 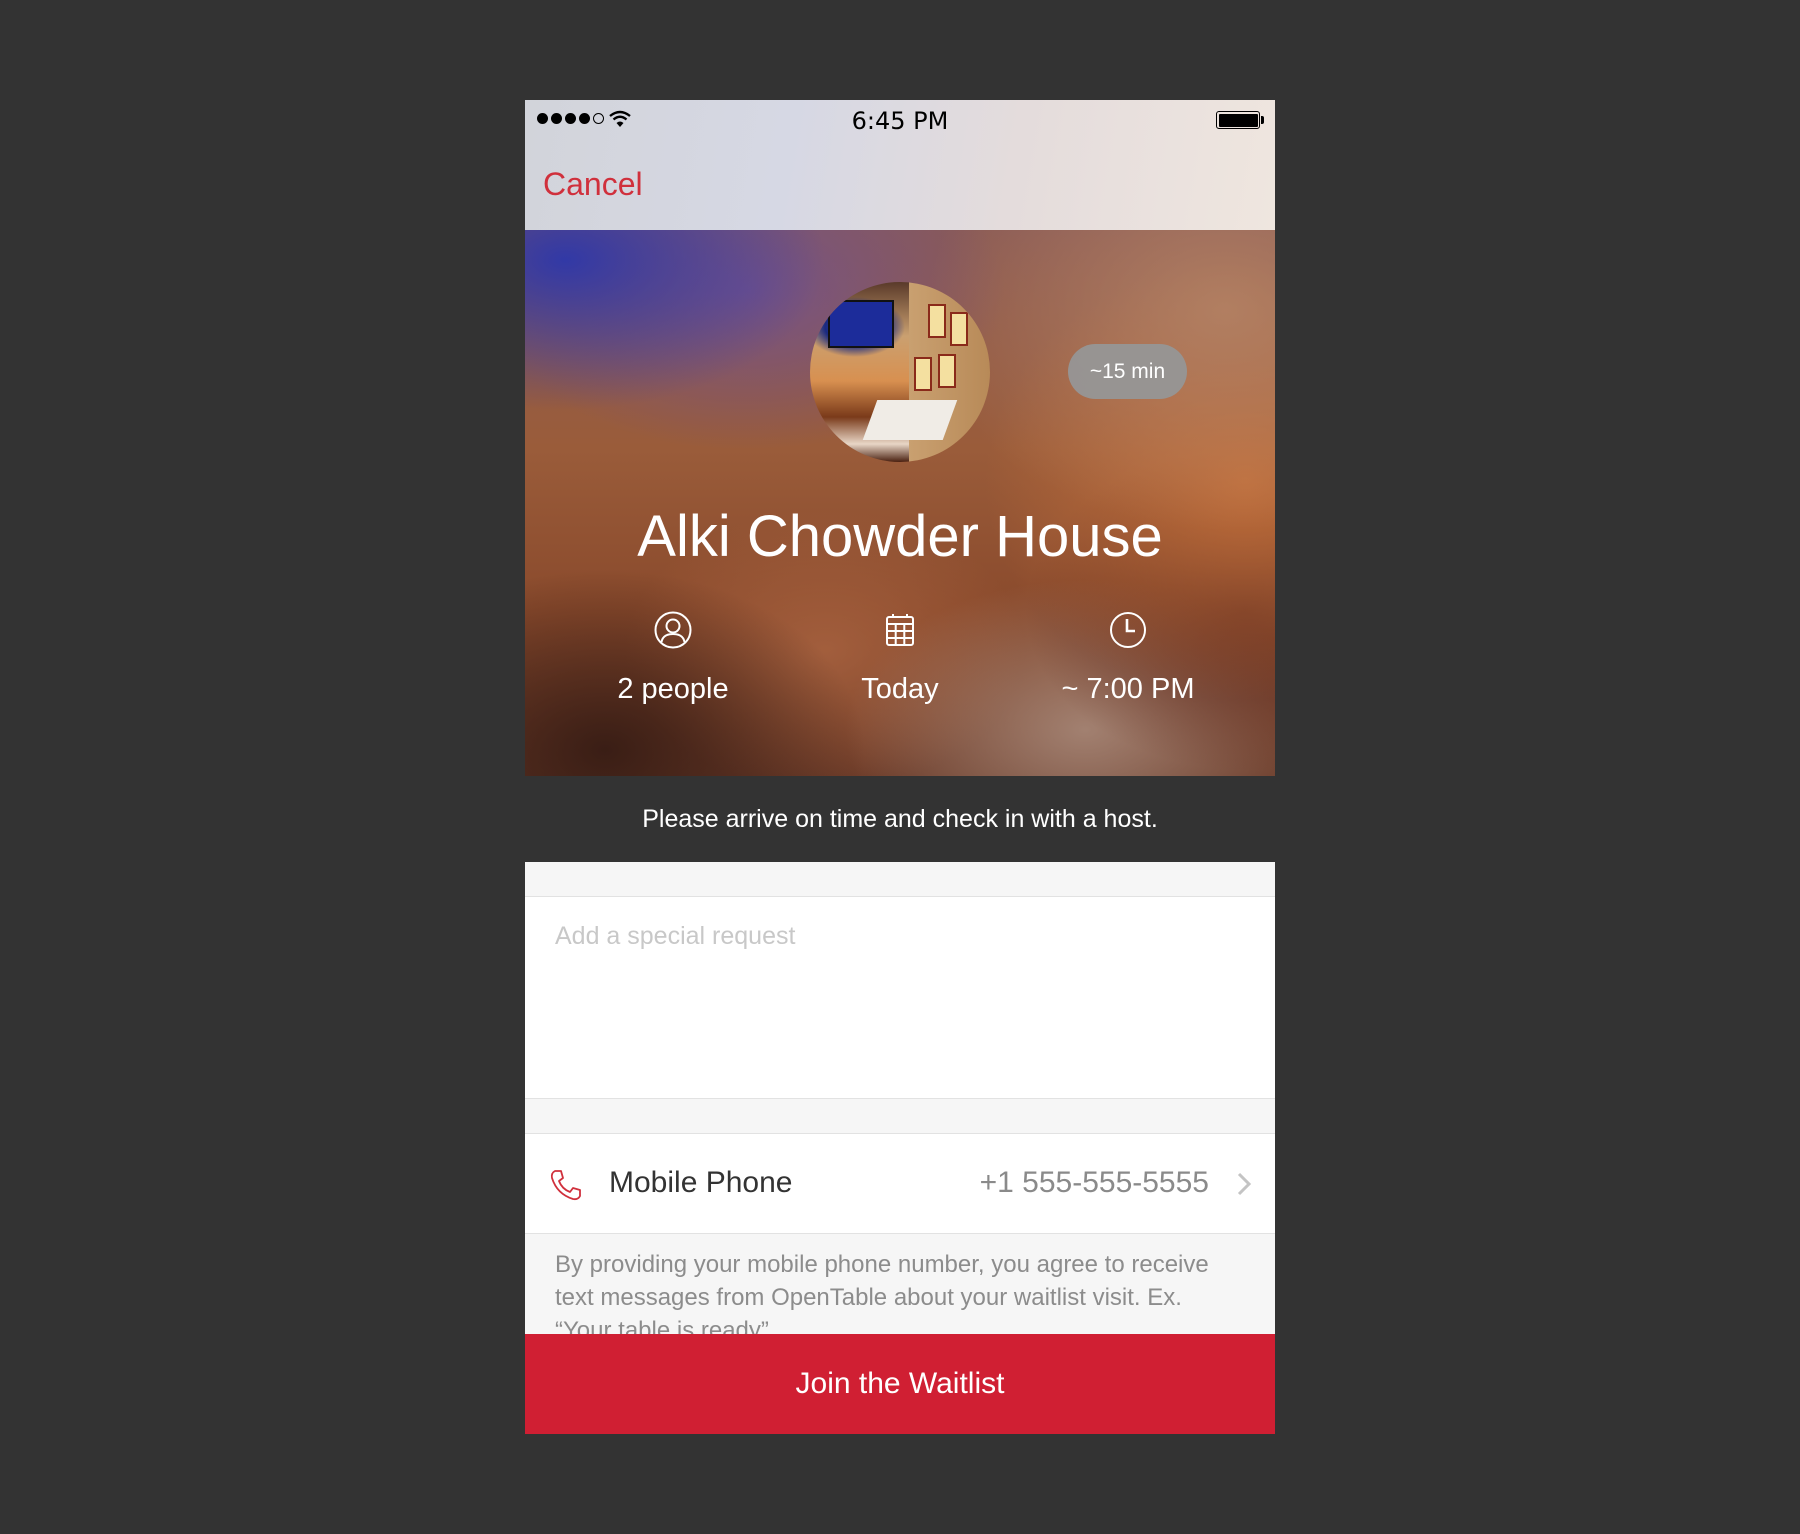 What do you see at coordinates (900, 503) in the screenshot?
I see `restaurant-header: ~15 min Alki Chowder House 2 people Toda` at bounding box center [900, 503].